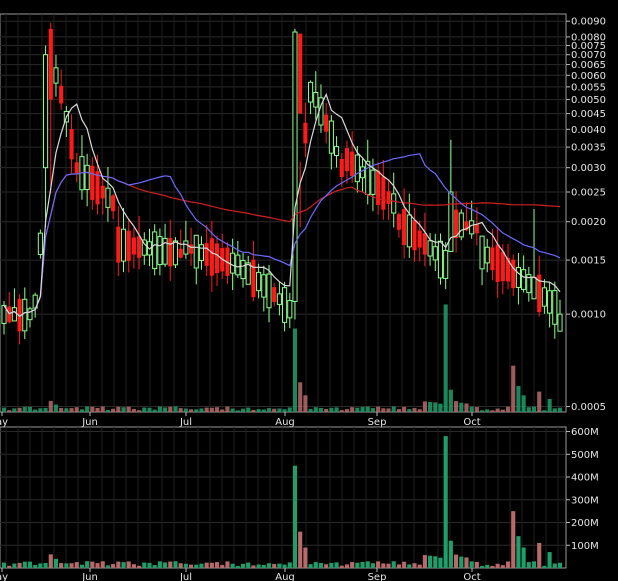 The height and width of the screenshot is (581, 618). What do you see at coordinates (585, 523) in the screenshot?
I see `volume-tick-label: 200M` at bounding box center [585, 523].